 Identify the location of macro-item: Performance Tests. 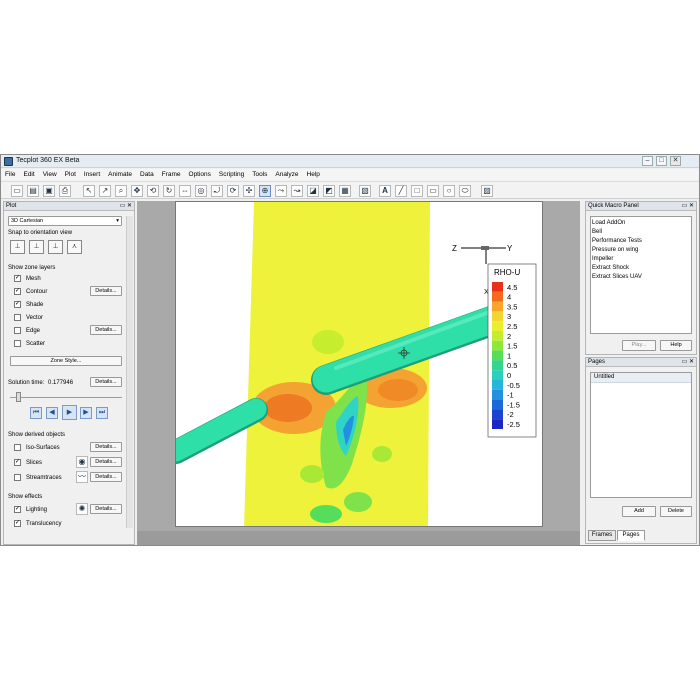
(641, 241).